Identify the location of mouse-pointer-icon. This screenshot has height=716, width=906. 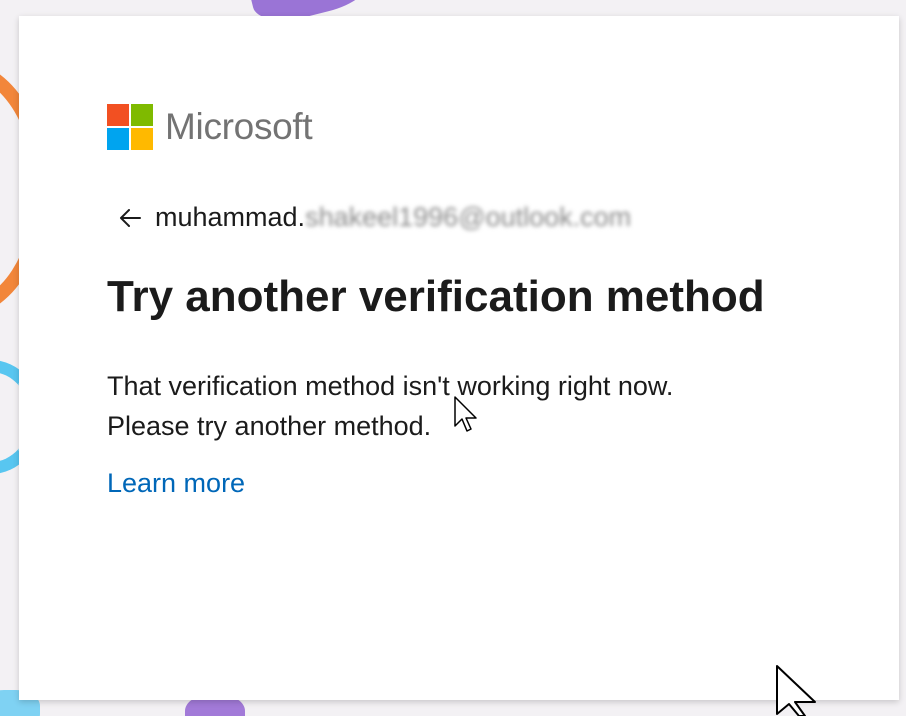
(465, 414).